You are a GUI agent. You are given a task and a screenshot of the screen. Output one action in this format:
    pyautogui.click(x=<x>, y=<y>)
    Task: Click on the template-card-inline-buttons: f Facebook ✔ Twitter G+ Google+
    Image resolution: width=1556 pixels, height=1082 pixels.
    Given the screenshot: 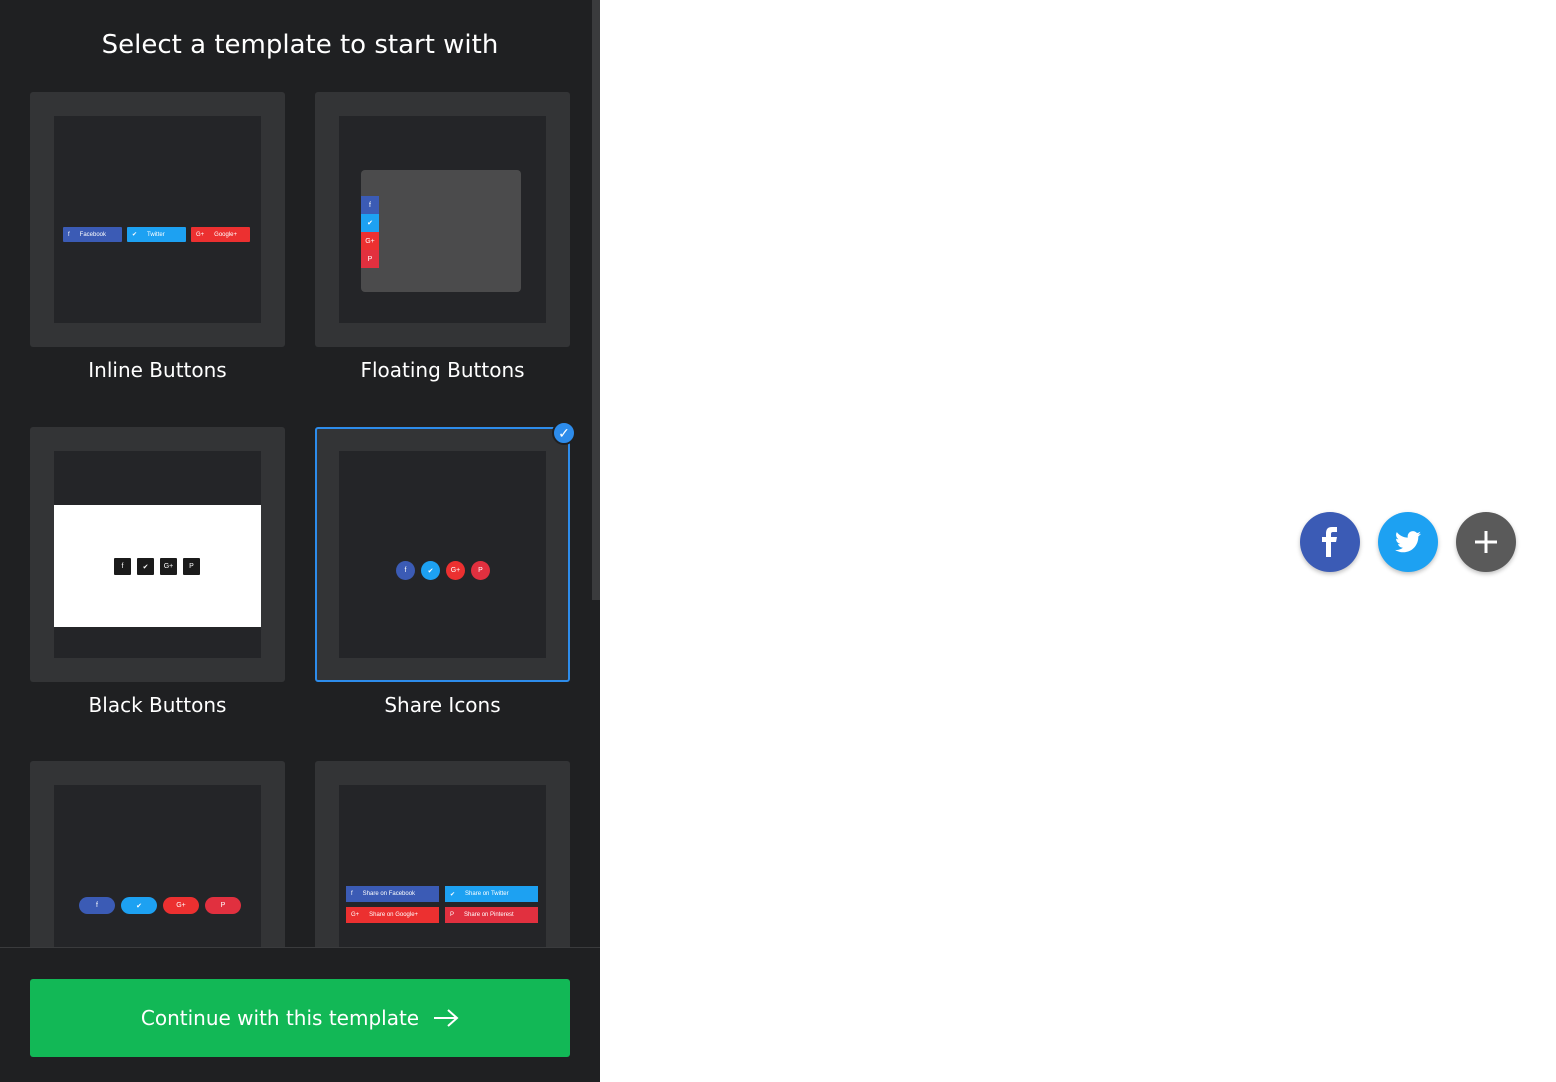 What is the action you would take?
    pyautogui.click(x=157, y=219)
    